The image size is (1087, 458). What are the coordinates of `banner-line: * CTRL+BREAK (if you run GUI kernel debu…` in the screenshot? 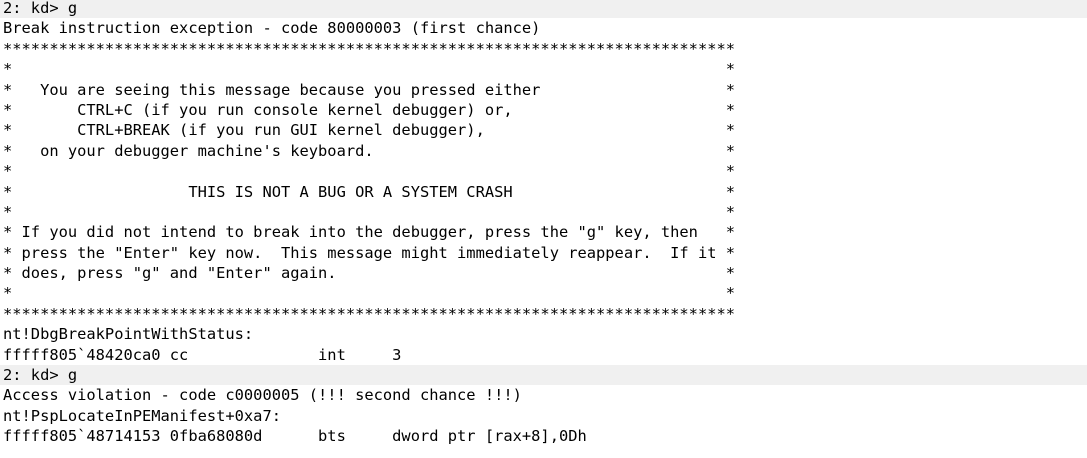 It's located at (369, 130).